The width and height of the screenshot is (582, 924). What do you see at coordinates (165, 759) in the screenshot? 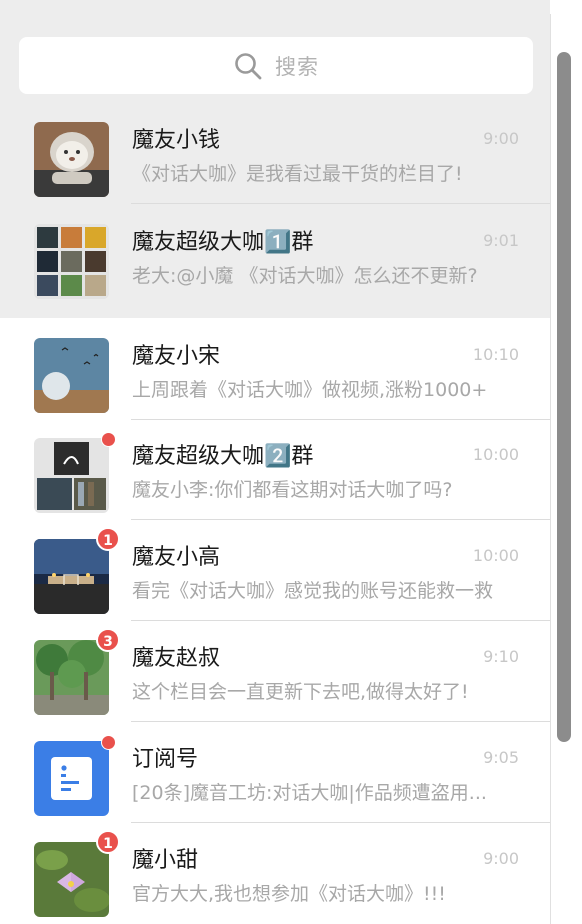
I see `chat-name: 订阅号` at bounding box center [165, 759].